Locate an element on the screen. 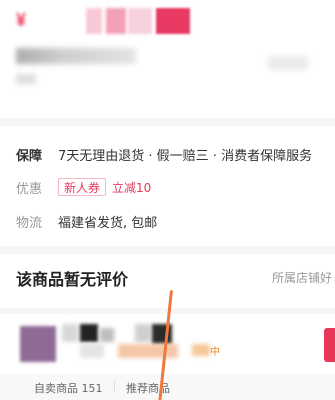  recommended-stat: 推荐商品 is located at coordinates (148, 388).